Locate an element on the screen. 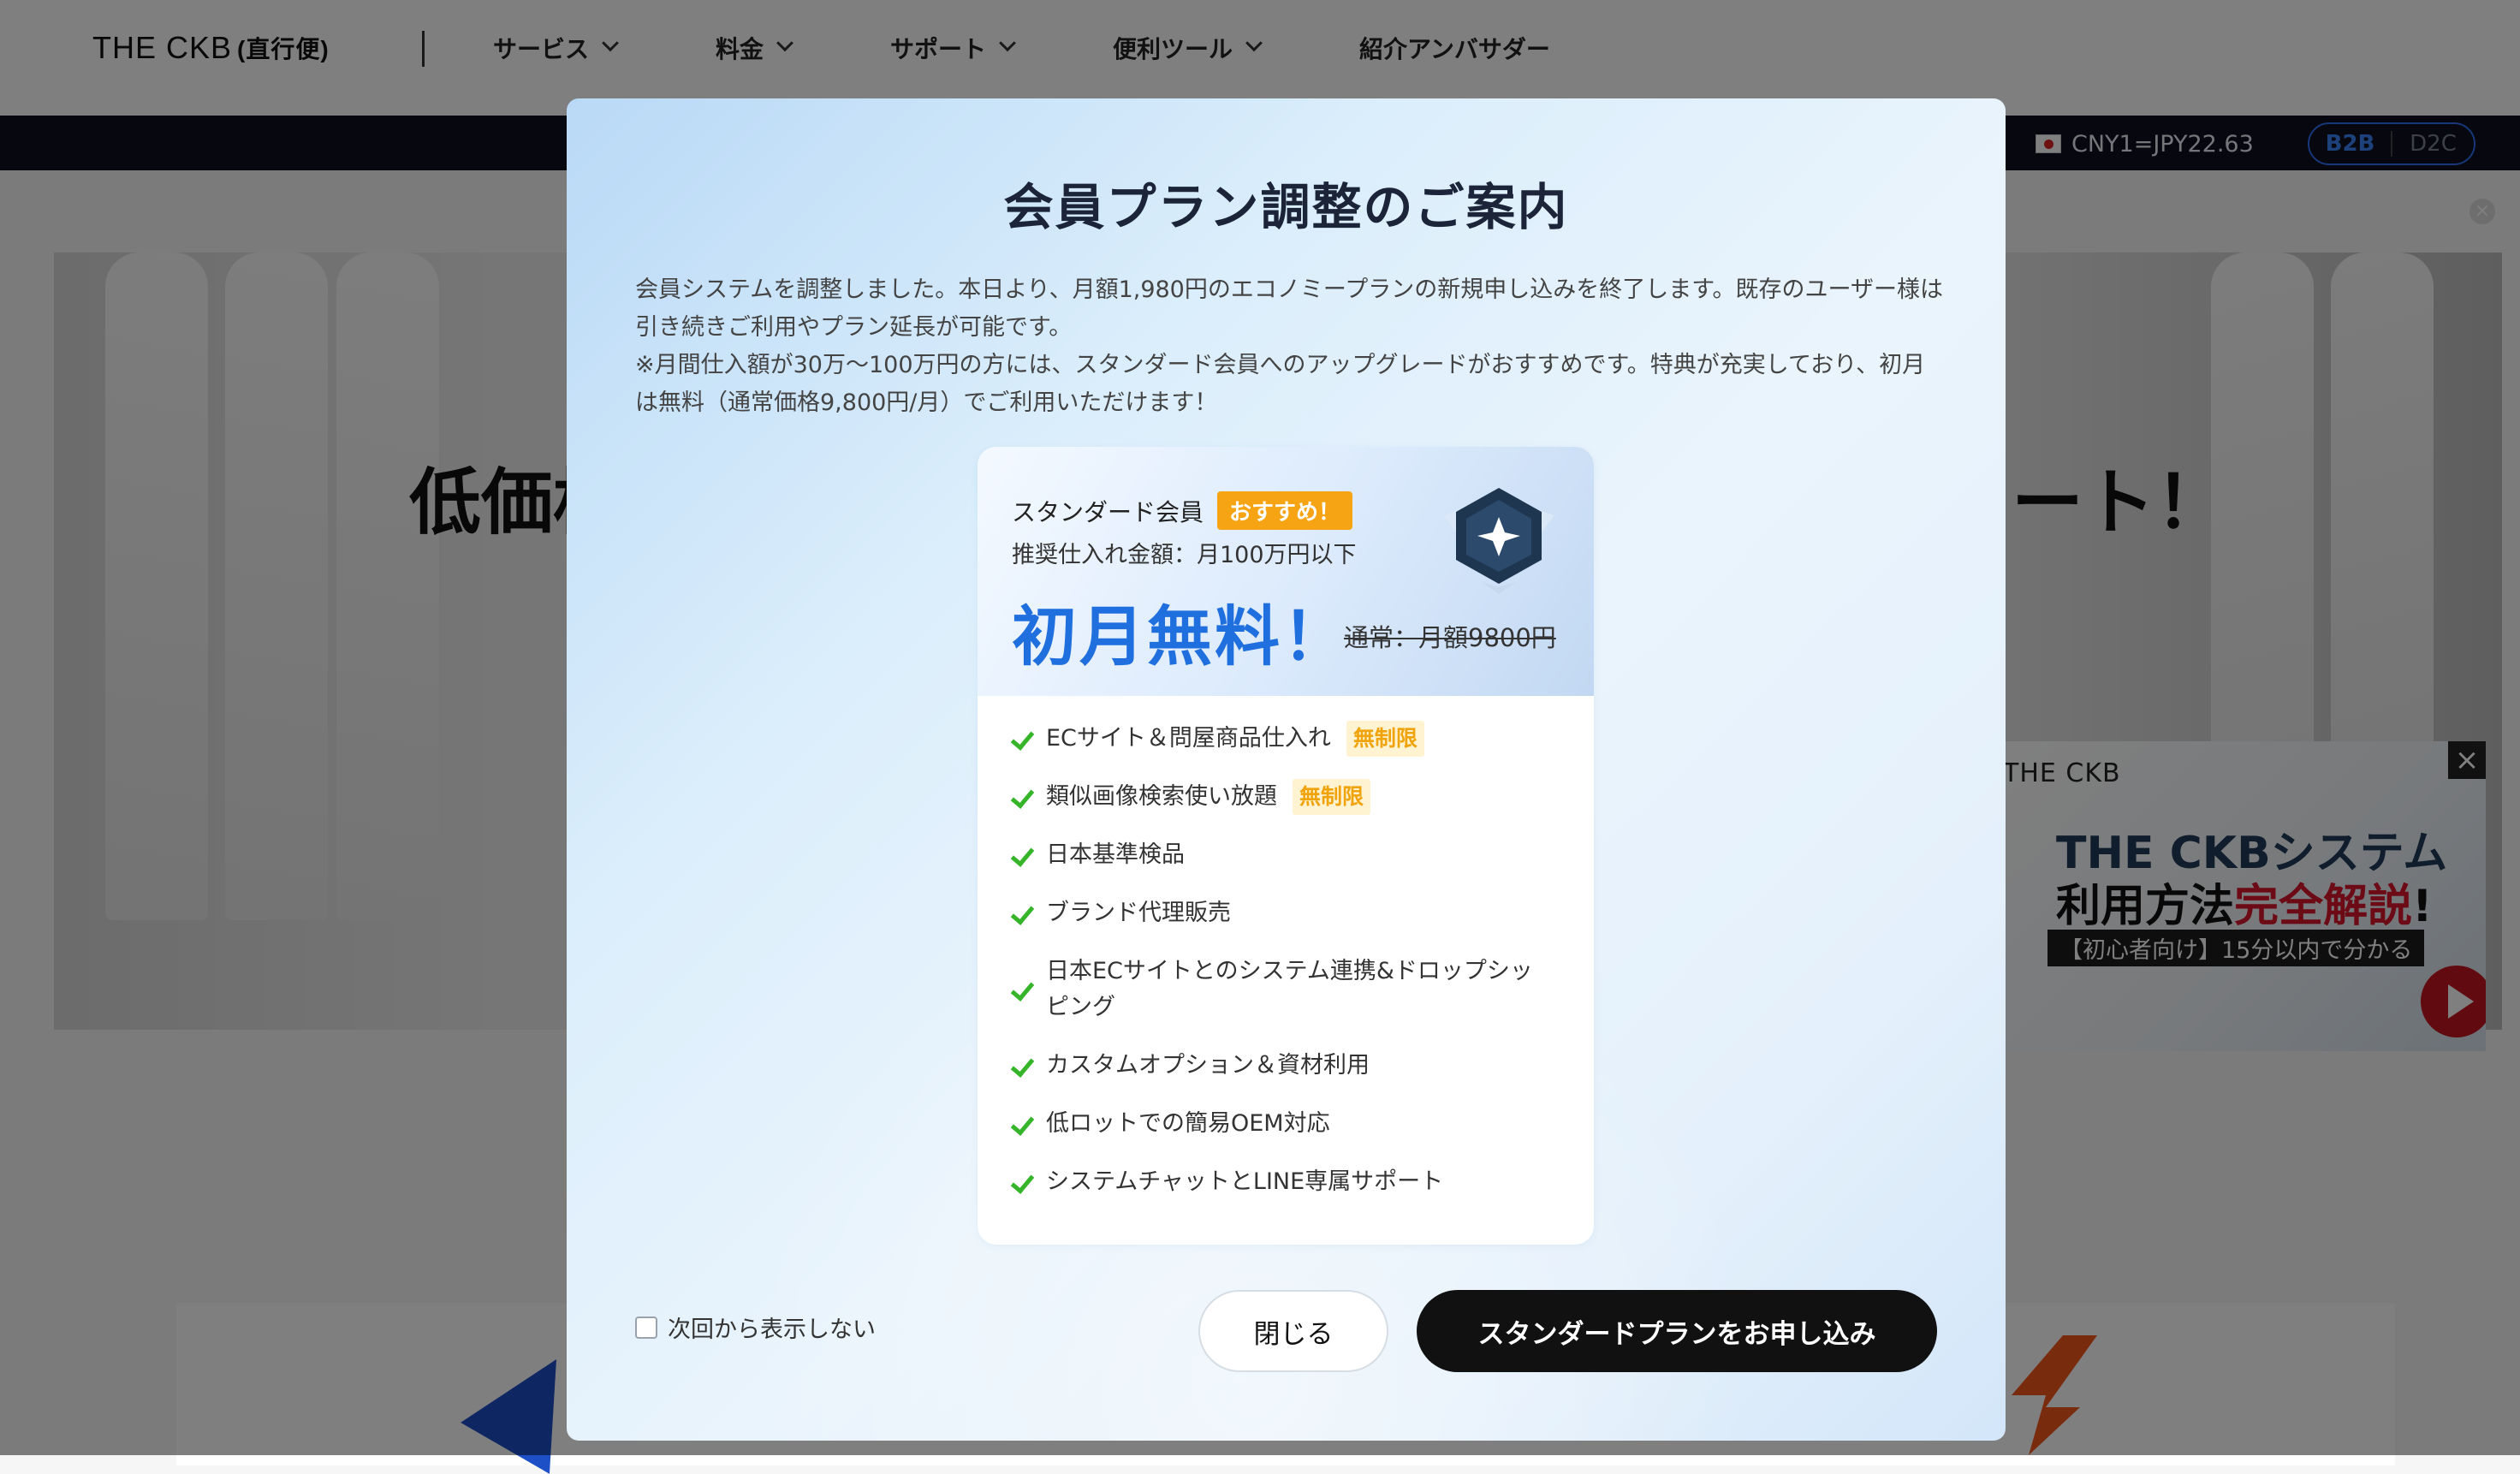 The height and width of the screenshot is (1474, 2520). plan-name: スタンダード会員 is located at coordinates (1108, 511).